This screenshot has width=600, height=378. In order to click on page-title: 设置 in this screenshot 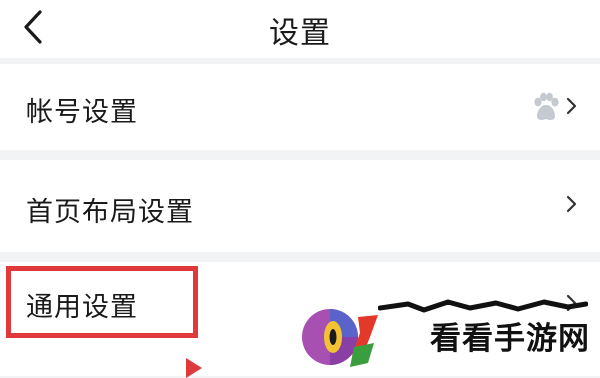, I will do `click(300, 33)`.